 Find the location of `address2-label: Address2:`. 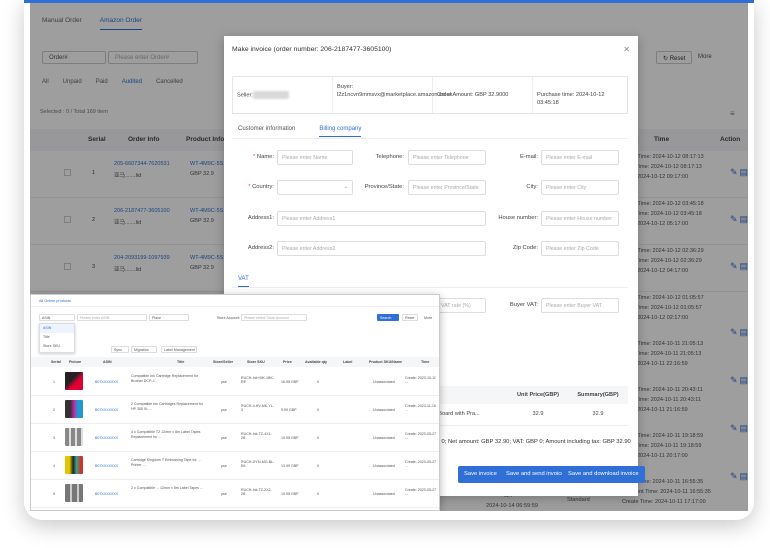

address2-label: Address2: is located at coordinates (260, 248).